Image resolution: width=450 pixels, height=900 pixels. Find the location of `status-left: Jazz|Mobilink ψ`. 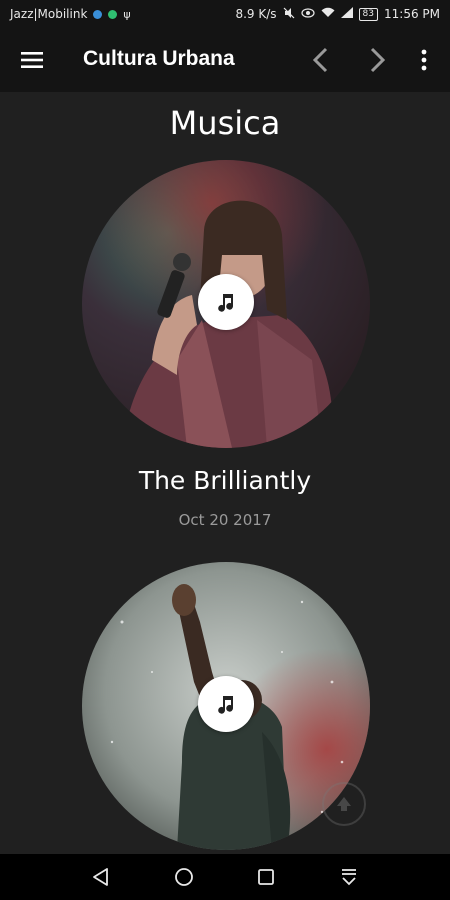

status-left: Jazz|Mobilink ψ is located at coordinates (70, 14).